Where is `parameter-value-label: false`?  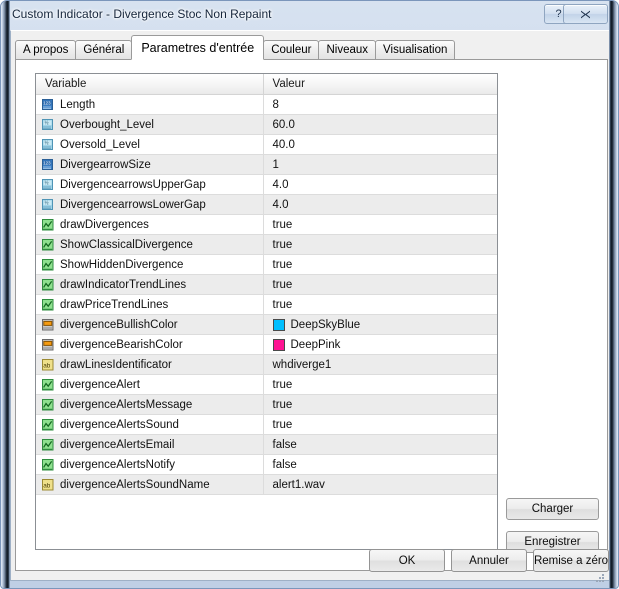
parameter-value-label: false is located at coordinates (284, 464).